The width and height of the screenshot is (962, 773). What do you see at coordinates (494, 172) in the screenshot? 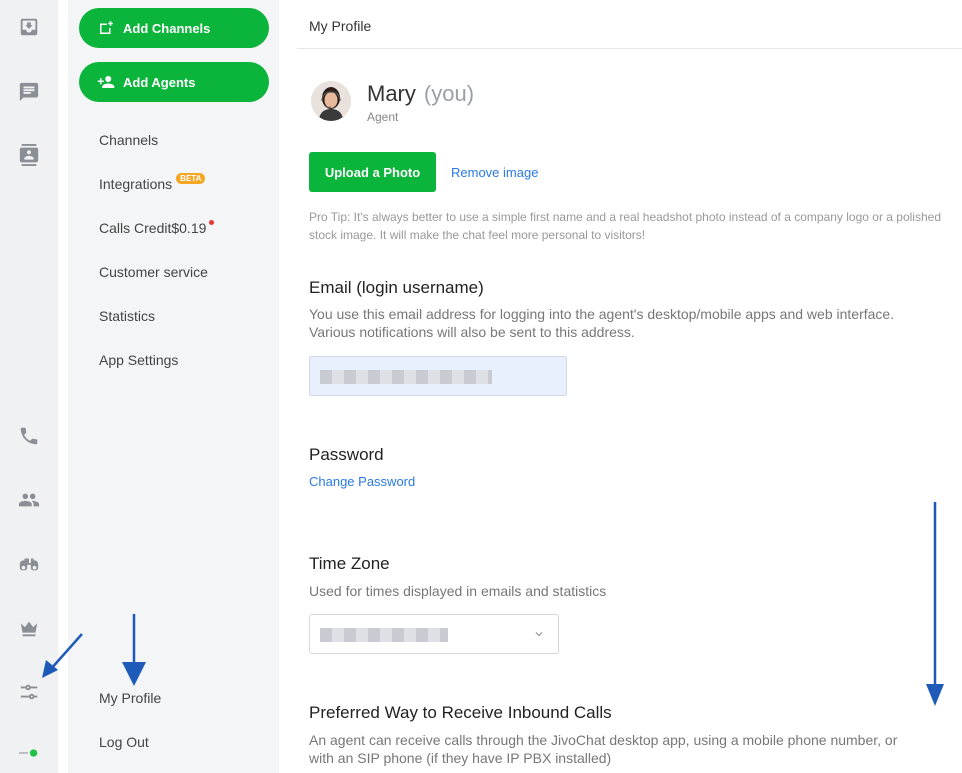
I see `remove-image-link: Remove image` at bounding box center [494, 172].